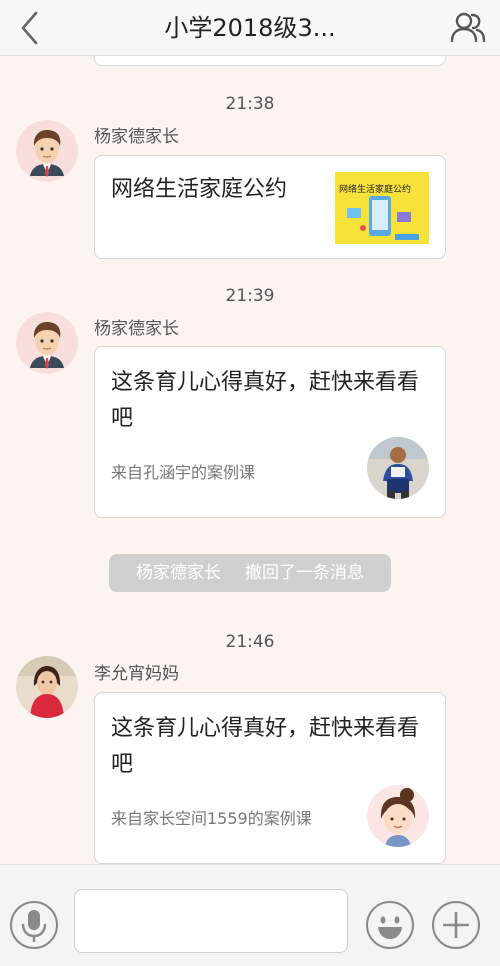 The image size is (500, 966). Describe the element at coordinates (270, 61) in the screenshot. I see `previous-message-card` at that location.